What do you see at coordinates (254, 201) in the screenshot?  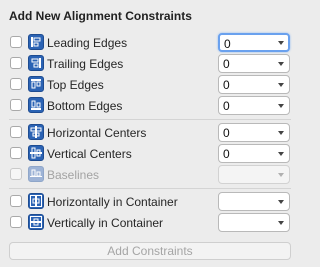 I see `horizontally-in-container-constant-combo` at bounding box center [254, 201].